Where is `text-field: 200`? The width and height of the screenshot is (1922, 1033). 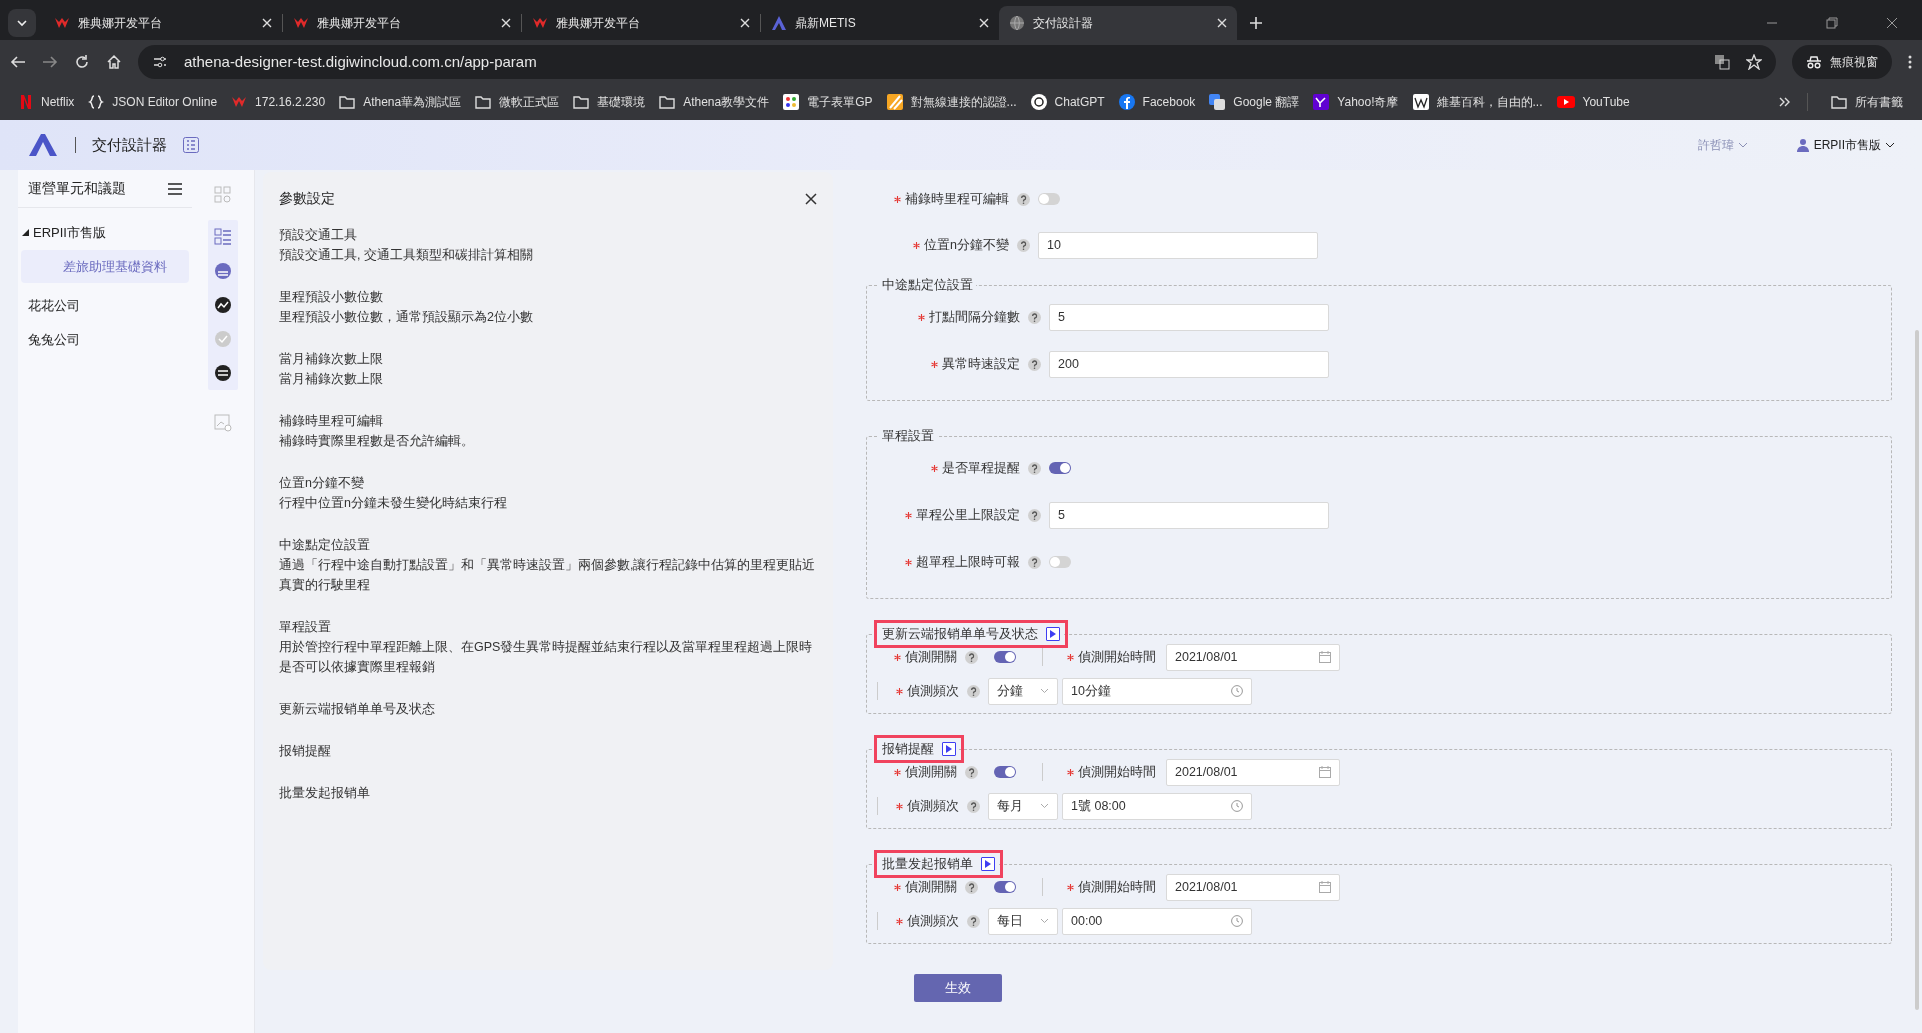 text-field: 200 is located at coordinates (1189, 364).